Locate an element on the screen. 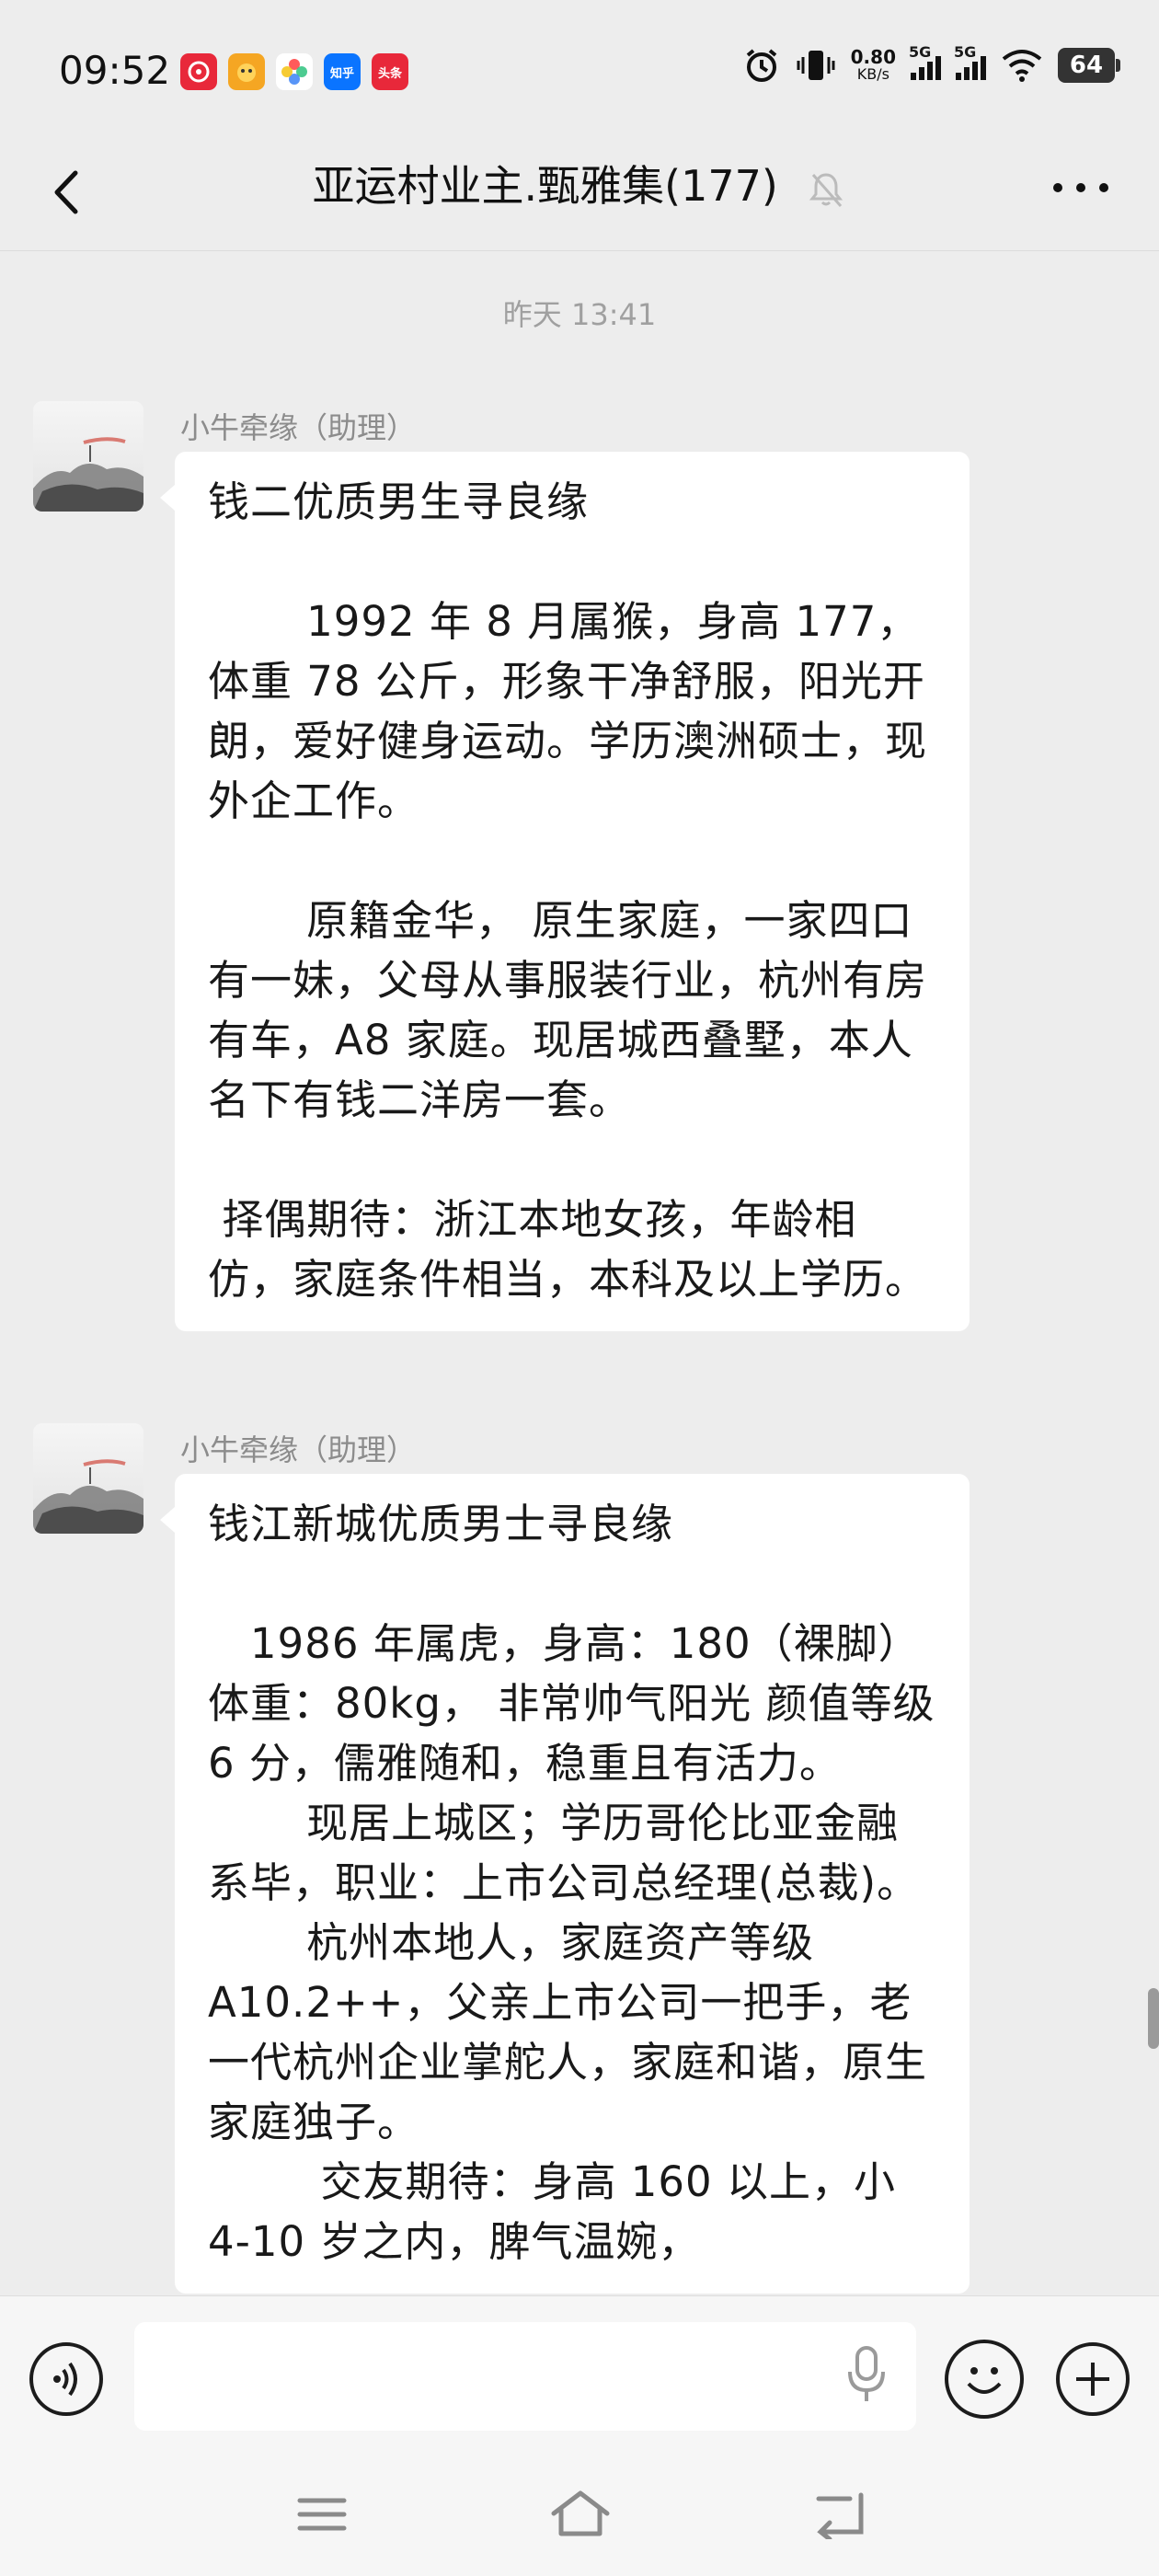 Image resolution: width=1159 pixels, height=2576 pixels. sim2-label: 5G is located at coordinates (965, 52).